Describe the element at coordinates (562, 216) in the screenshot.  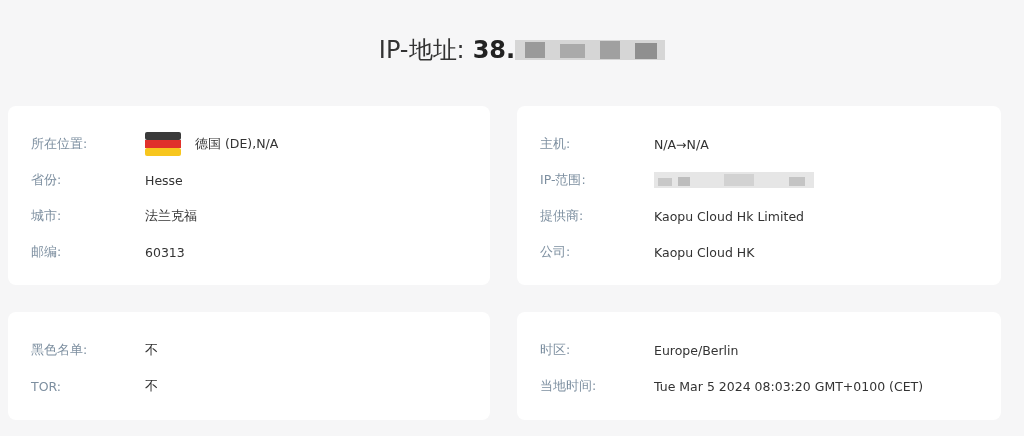
I see `field-label: 提供商:` at that location.